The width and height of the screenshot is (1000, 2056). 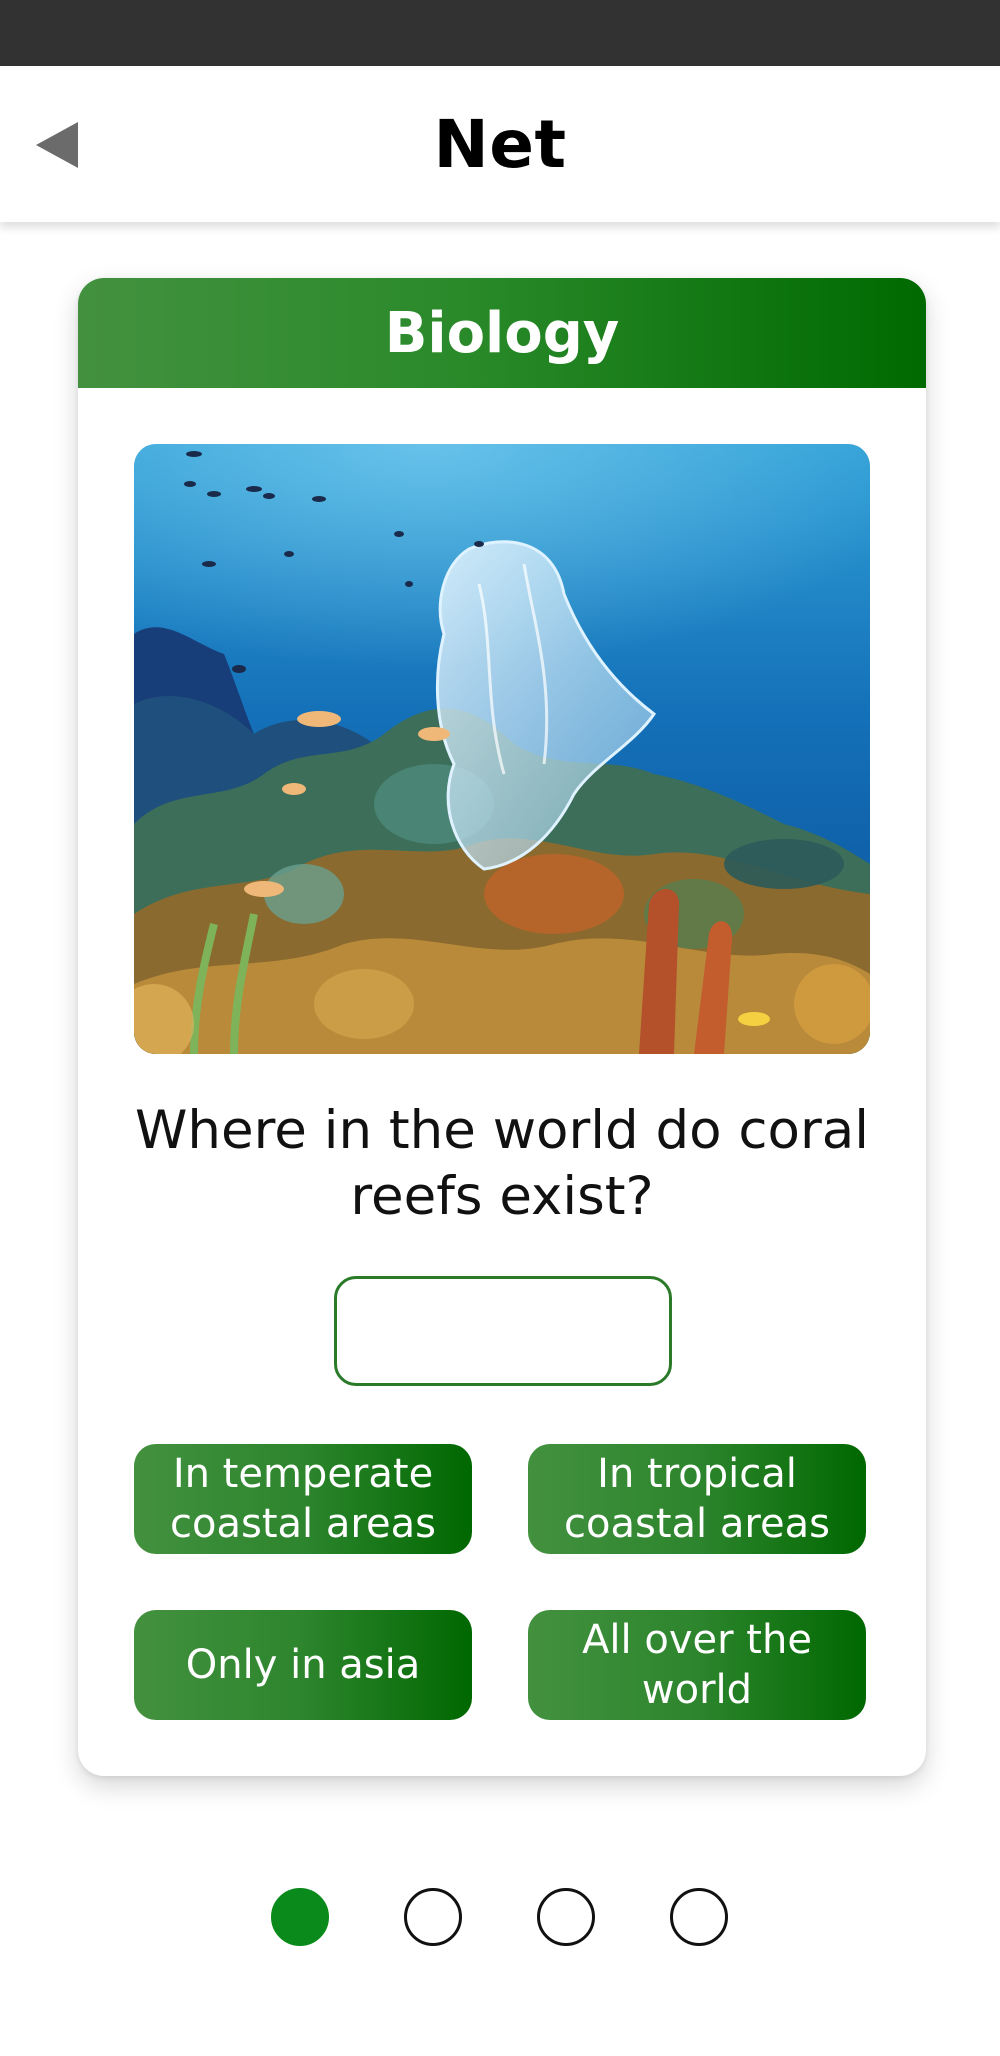 I want to click on status-bar, so click(x=500, y=33).